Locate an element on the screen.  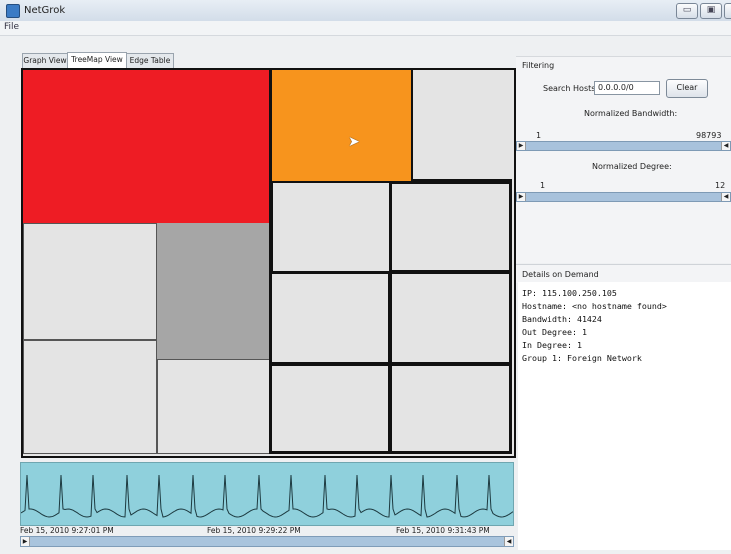
search-hosts-label: Search Hosts: is located at coordinates (571, 88).